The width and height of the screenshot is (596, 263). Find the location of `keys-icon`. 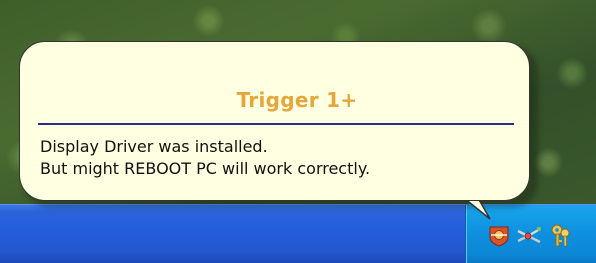

keys-icon is located at coordinates (560, 235).